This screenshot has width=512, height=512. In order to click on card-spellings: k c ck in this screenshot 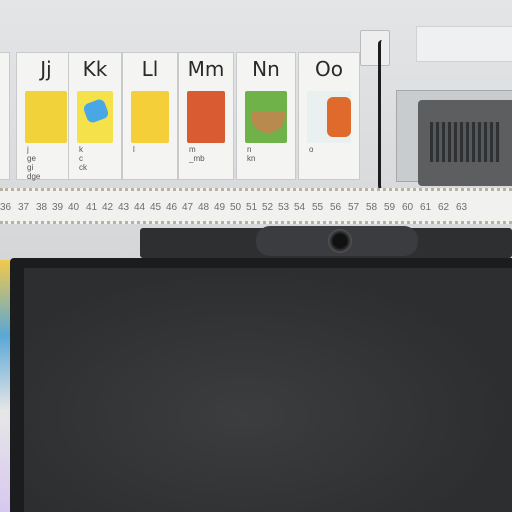, I will do `click(83, 158)`.